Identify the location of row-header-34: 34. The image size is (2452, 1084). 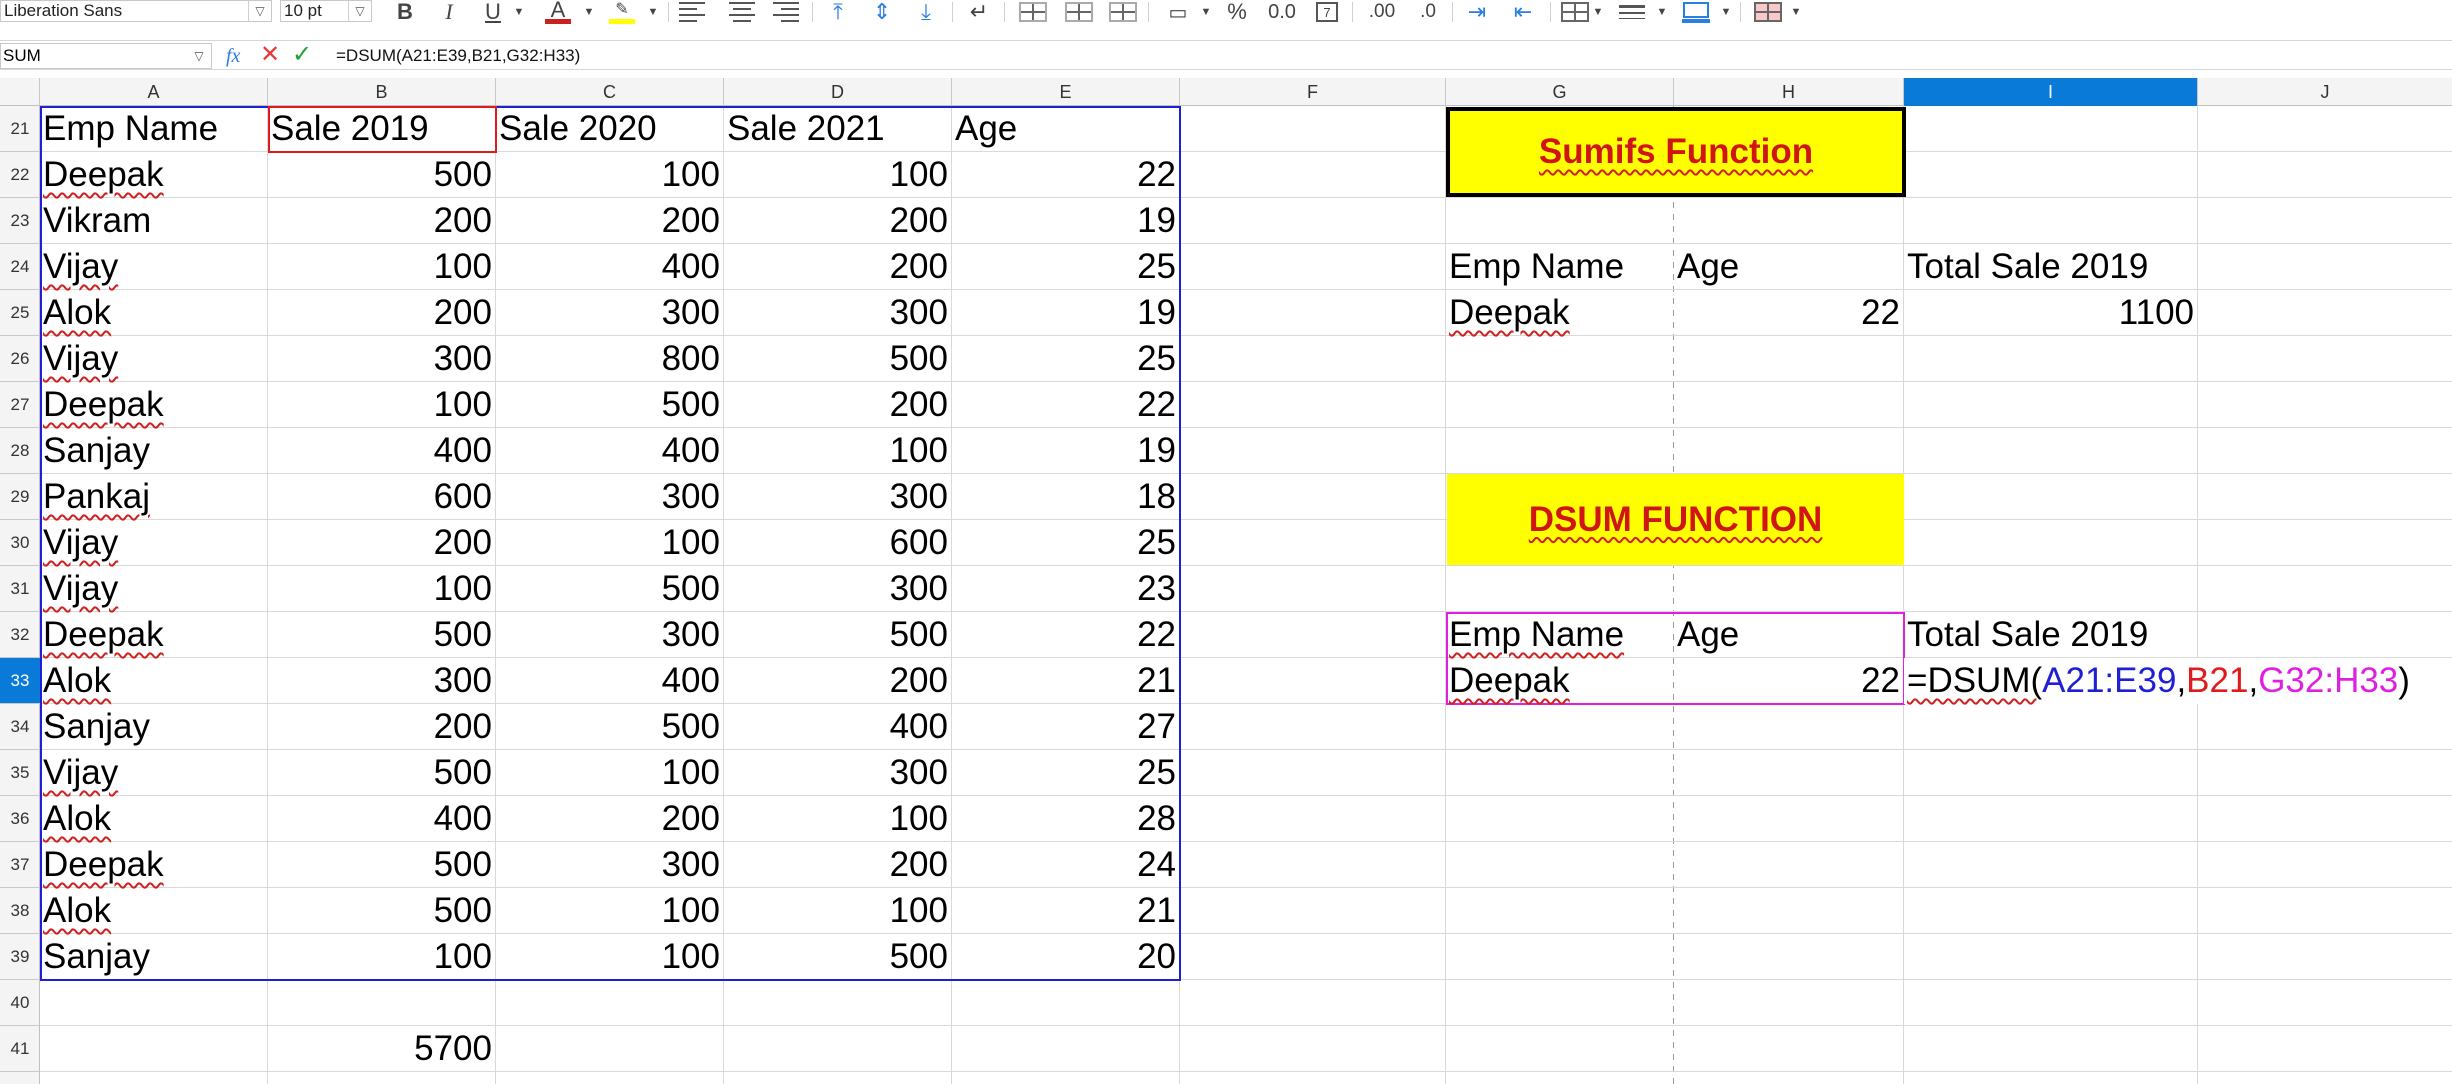
(20, 727).